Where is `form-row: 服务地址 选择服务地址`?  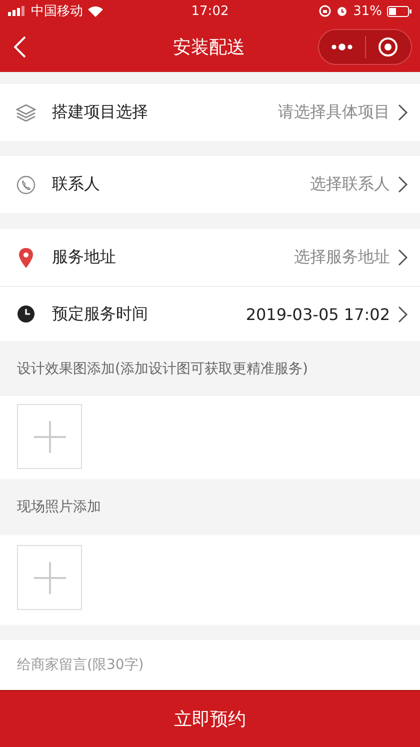
form-row: 服务地址 选择服务地址 is located at coordinates (210, 257).